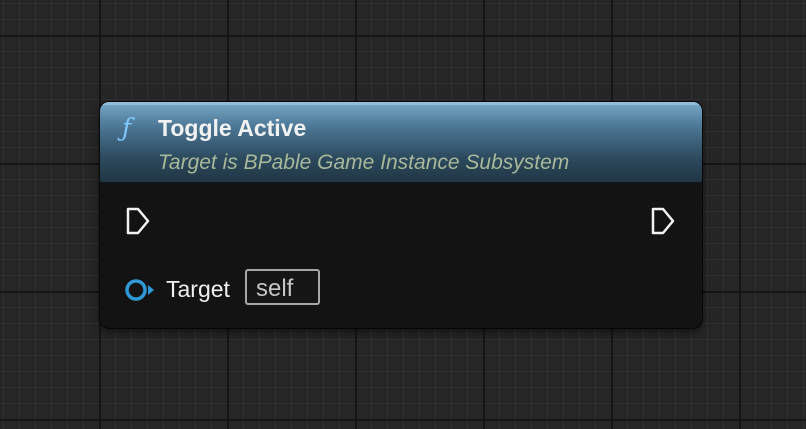  I want to click on target-pin-label: Target, so click(198, 289).